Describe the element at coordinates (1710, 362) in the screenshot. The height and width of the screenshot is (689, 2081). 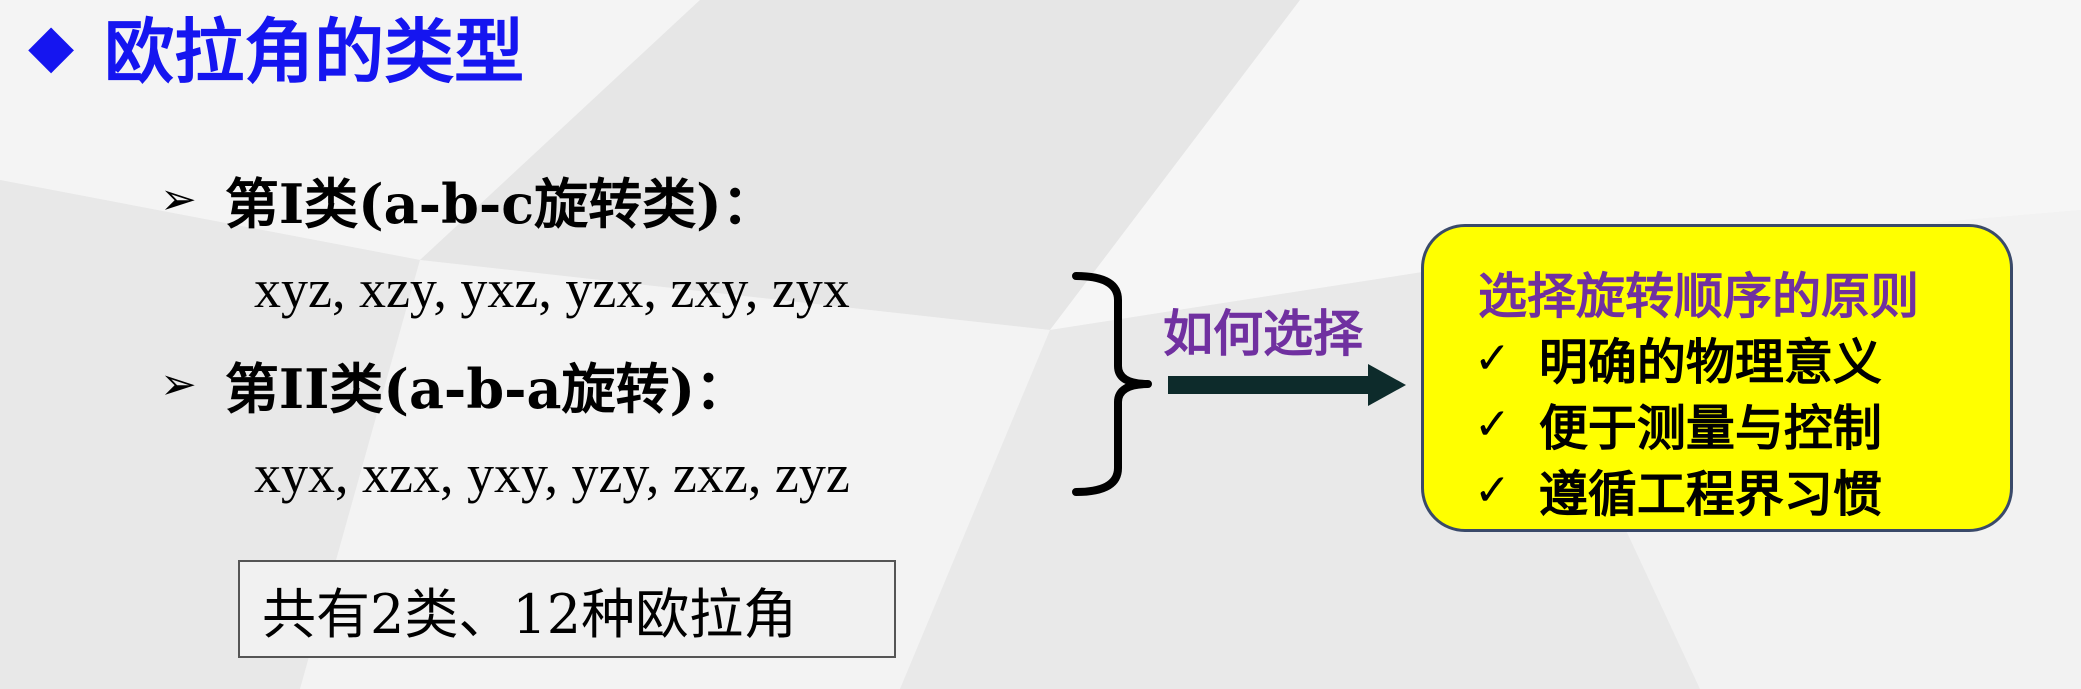
I see `principle-item-text: 明确的物理意义` at that location.